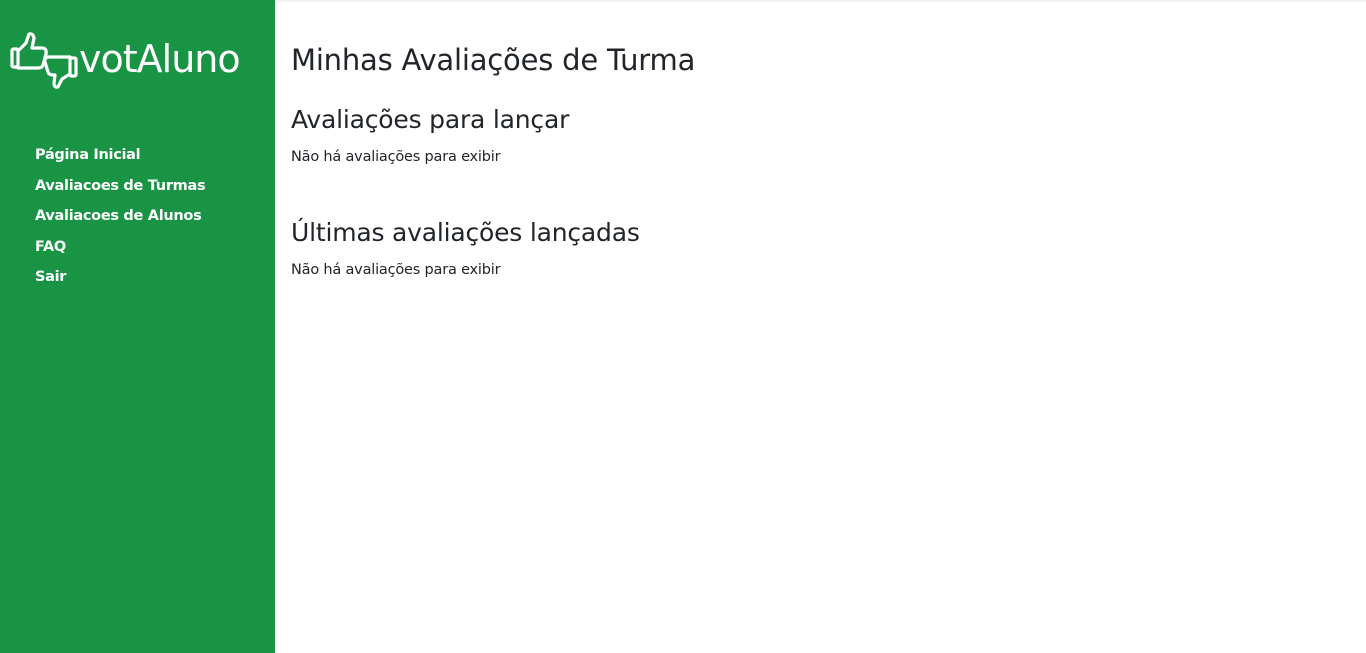  Describe the element at coordinates (430, 119) in the screenshot. I see `section-title-pending: Avaliações para lançar` at that location.